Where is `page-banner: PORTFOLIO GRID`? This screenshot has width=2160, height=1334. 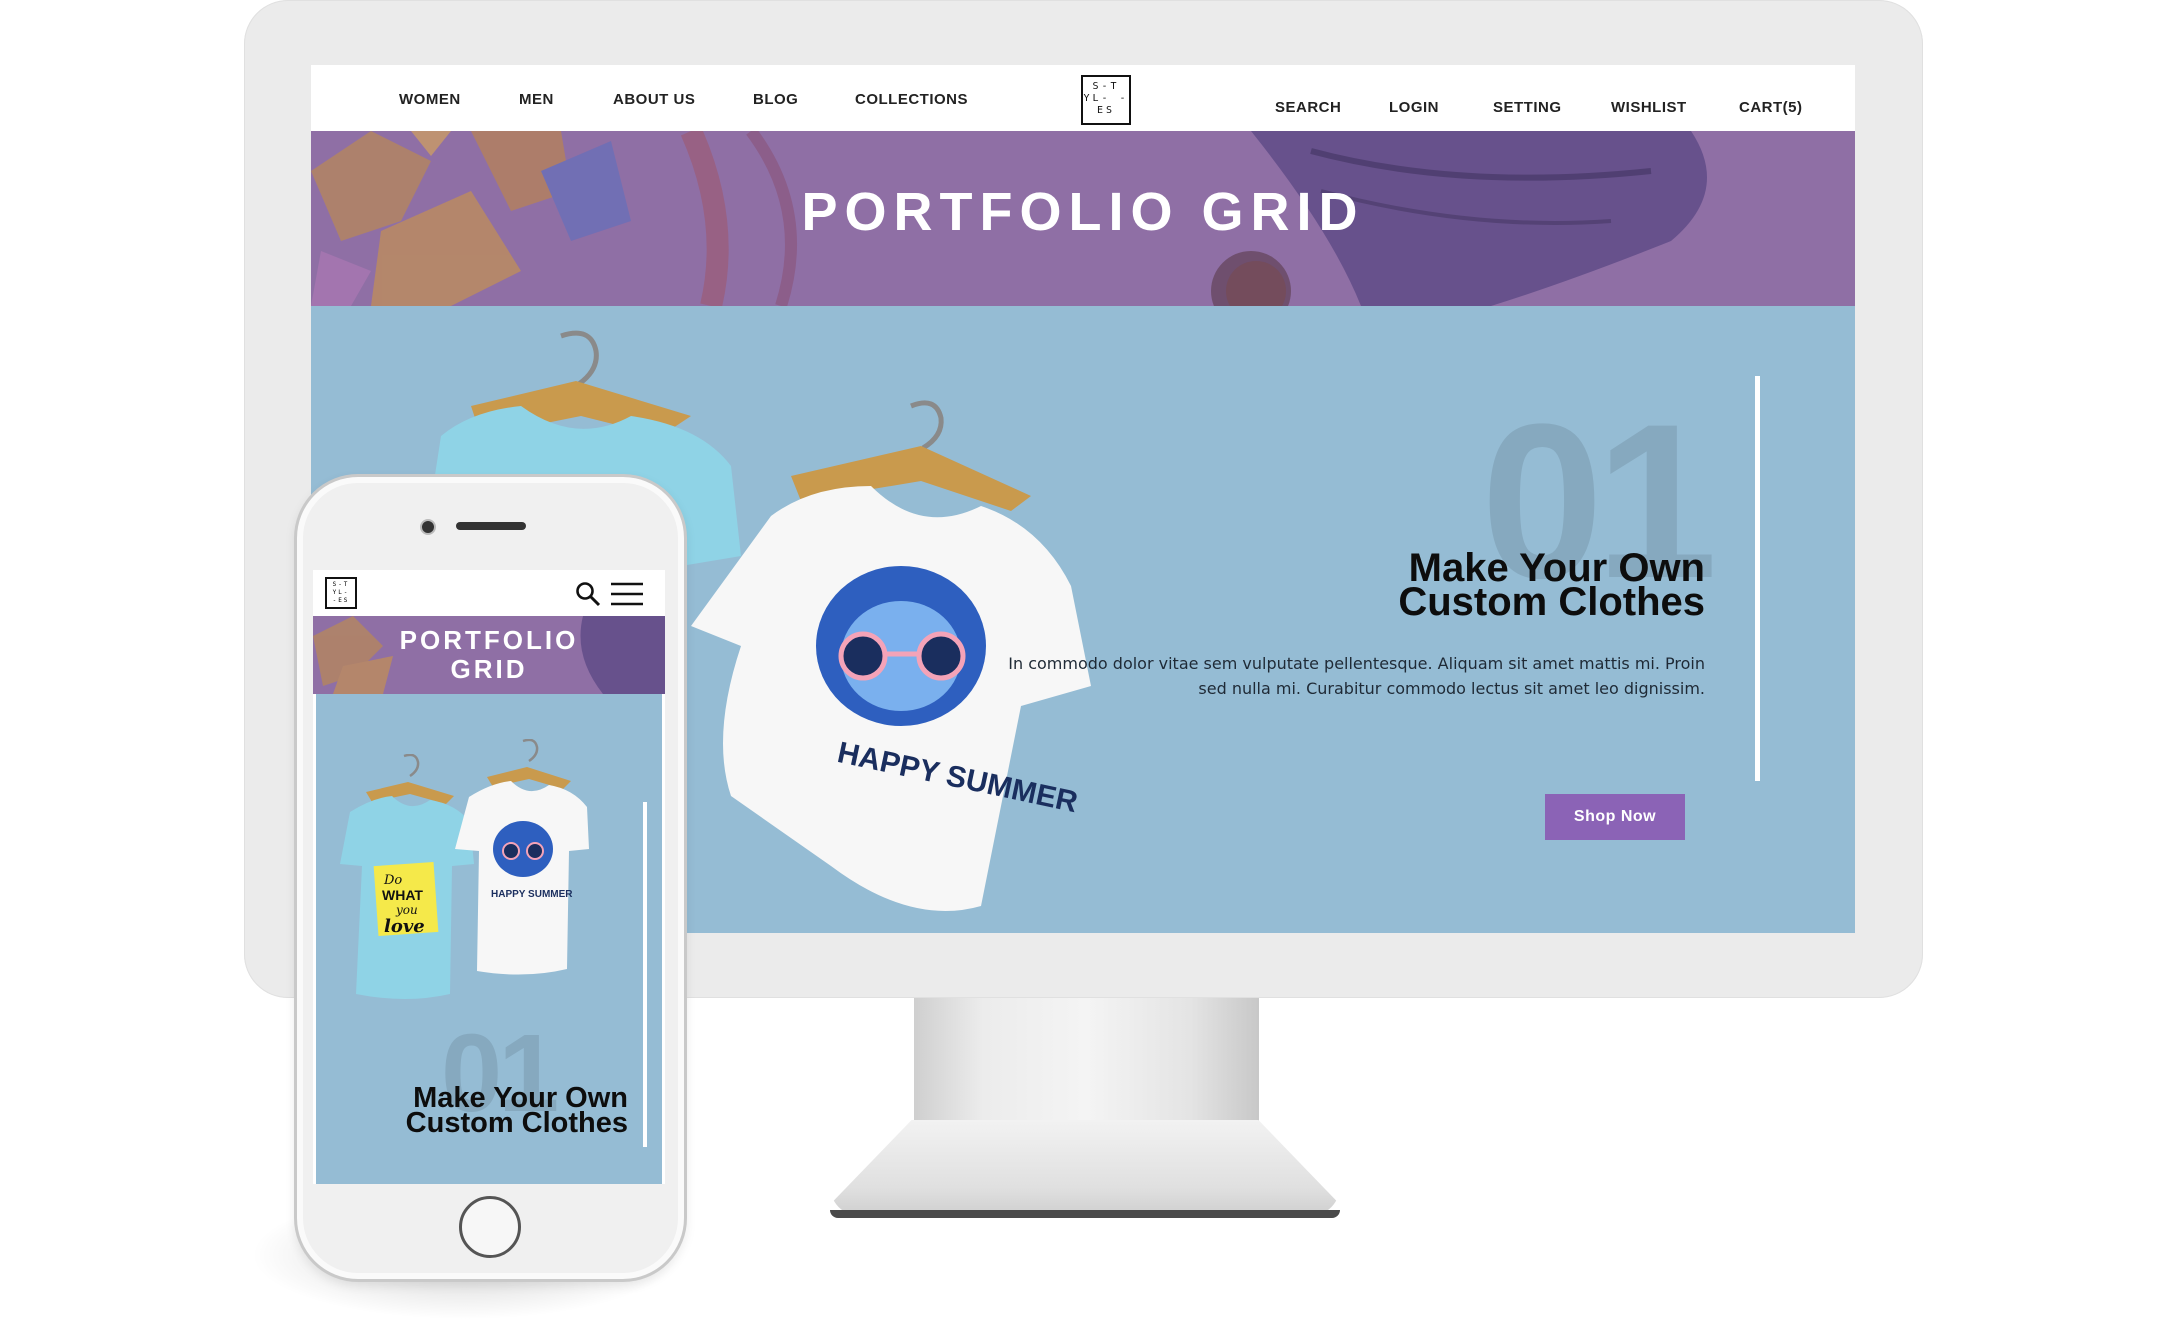
page-banner: PORTFOLIO GRID is located at coordinates (1083, 218).